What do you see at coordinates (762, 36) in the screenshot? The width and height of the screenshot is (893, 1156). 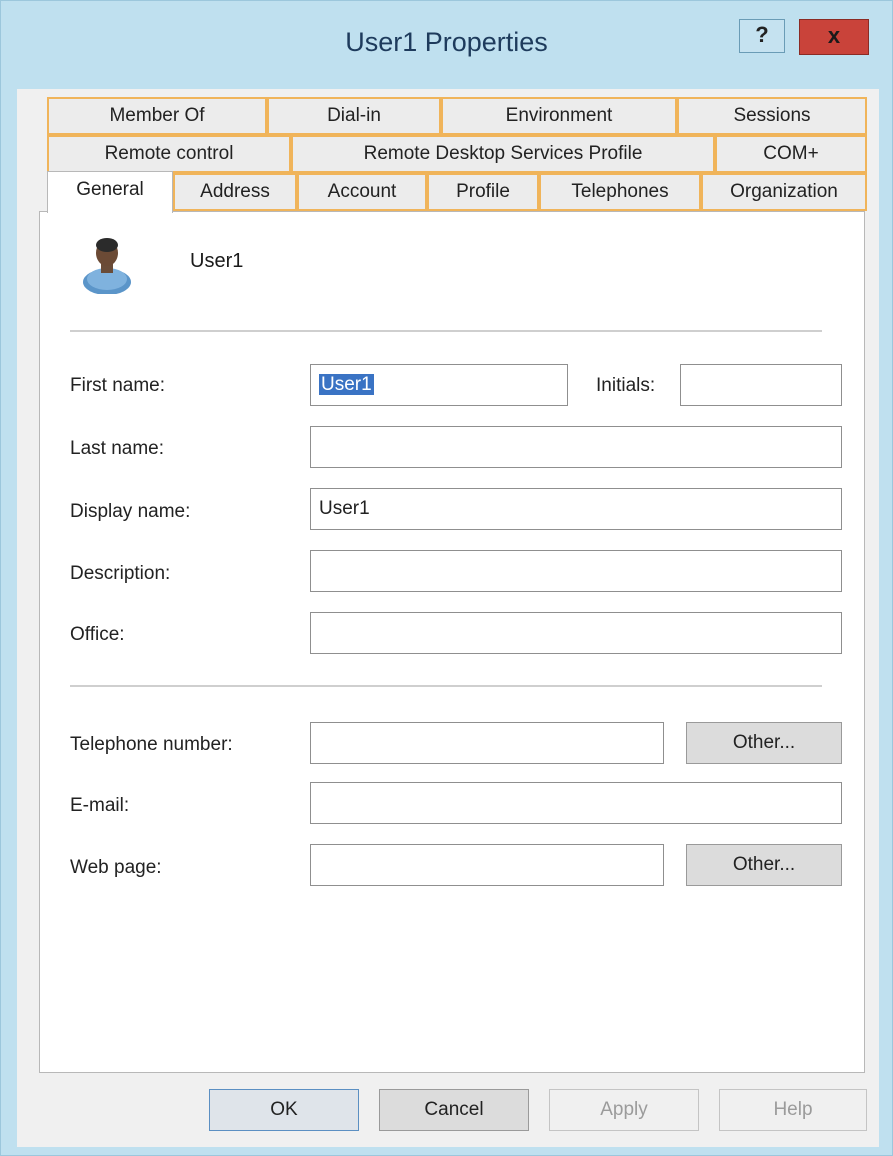 I see `help-icon: ?` at bounding box center [762, 36].